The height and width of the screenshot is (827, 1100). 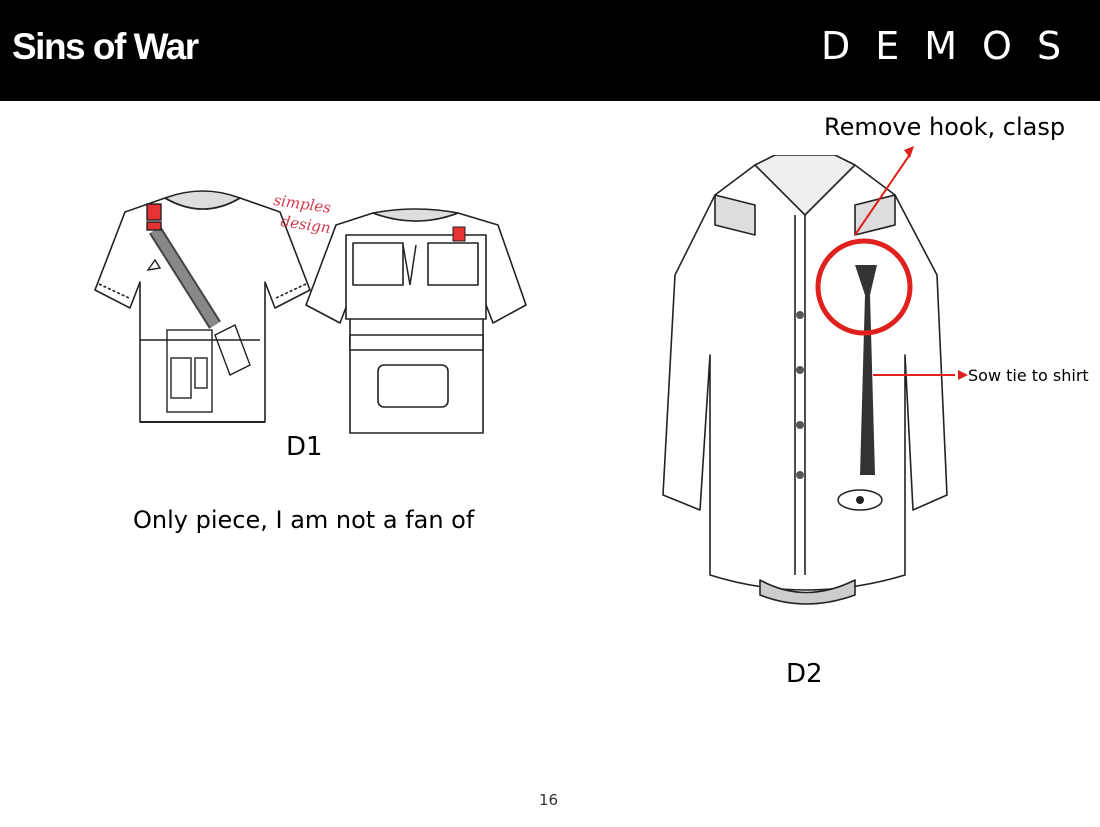 What do you see at coordinates (804, 674) in the screenshot?
I see `design-label-d2: D2` at bounding box center [804, 674].